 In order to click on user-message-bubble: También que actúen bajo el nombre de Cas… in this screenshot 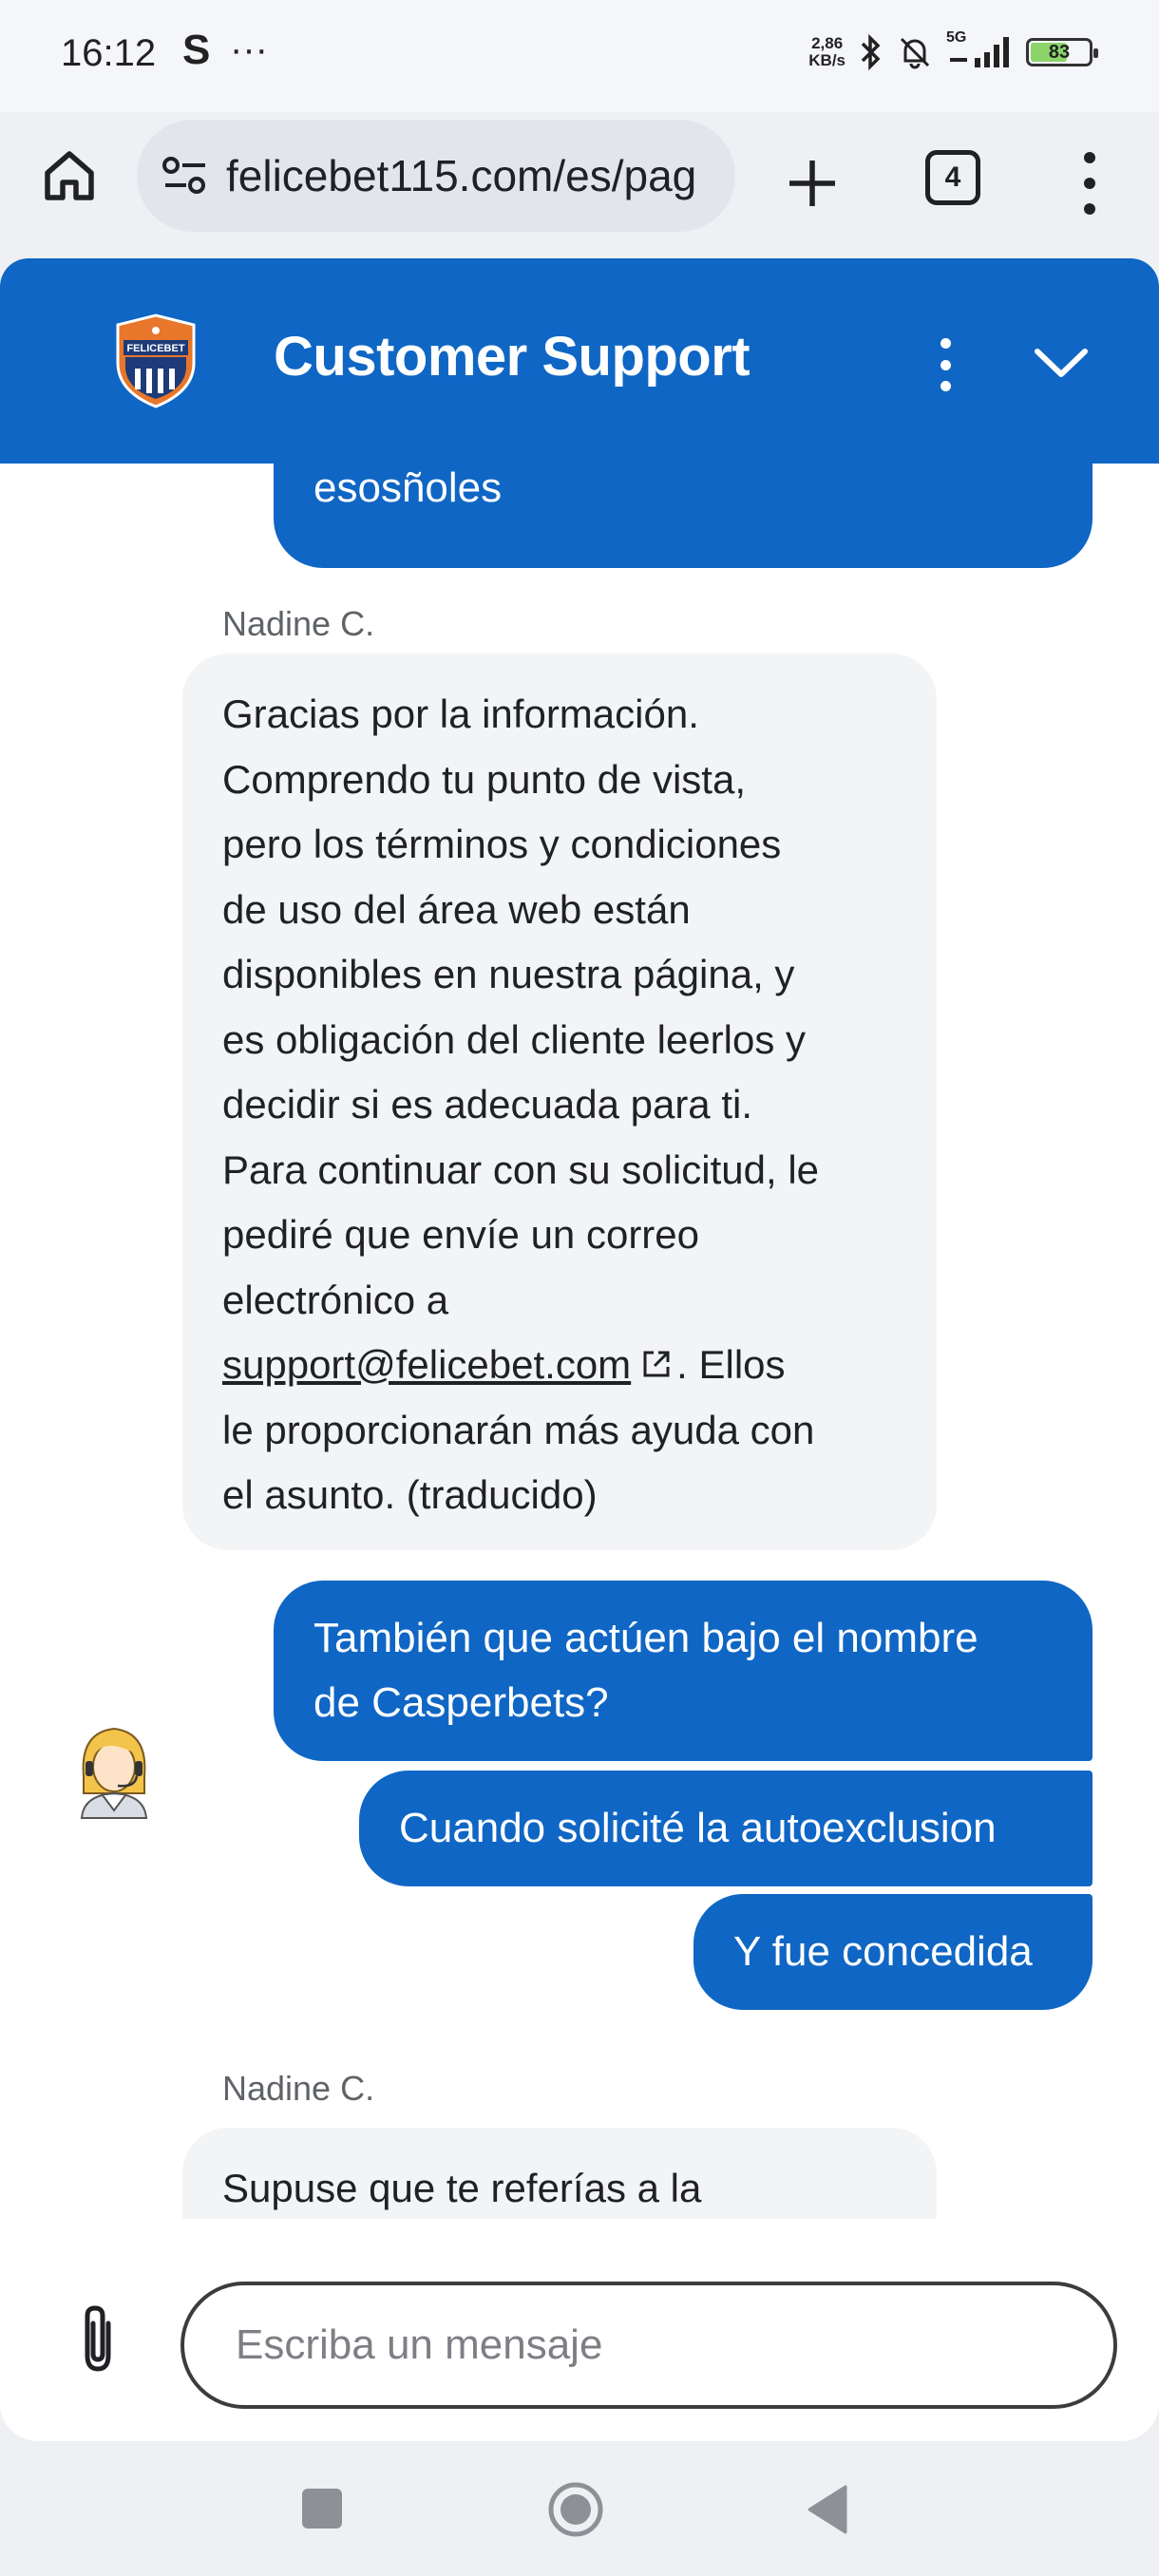, I will do `click(683, 1671)`.